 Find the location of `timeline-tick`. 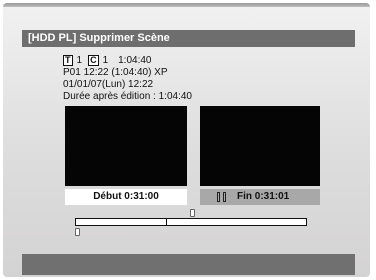

timeline-tick is located at coordinates (166, 222).